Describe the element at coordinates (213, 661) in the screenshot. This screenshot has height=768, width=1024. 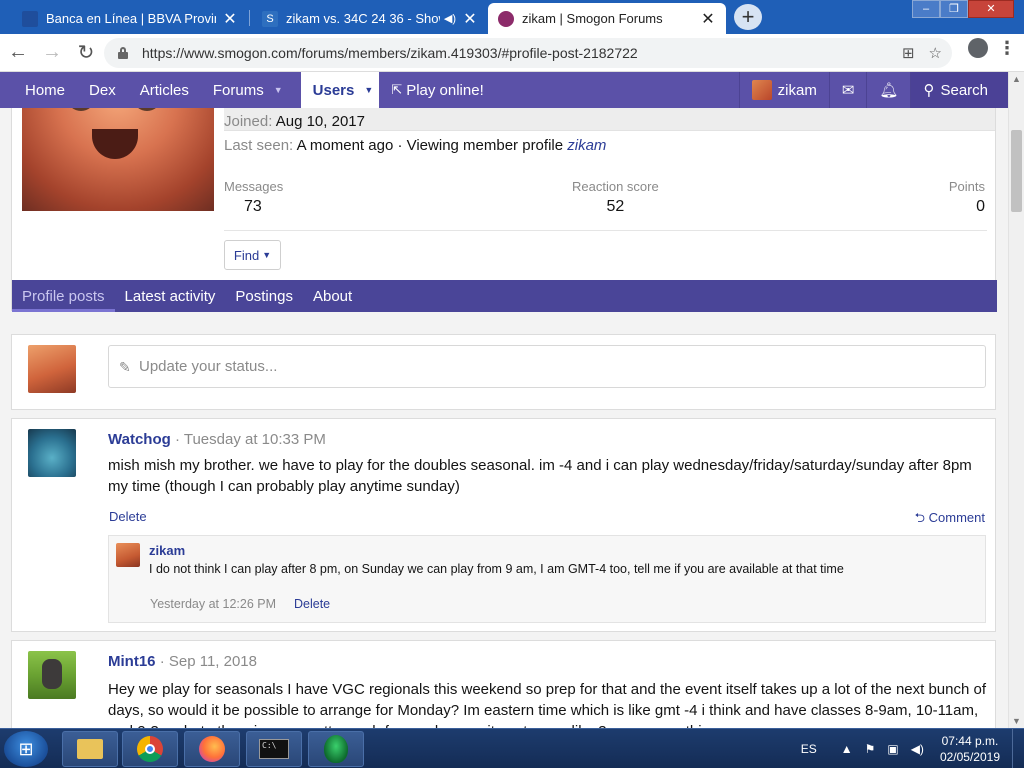
I see `post-time: Sep 11, 2018` at that location.